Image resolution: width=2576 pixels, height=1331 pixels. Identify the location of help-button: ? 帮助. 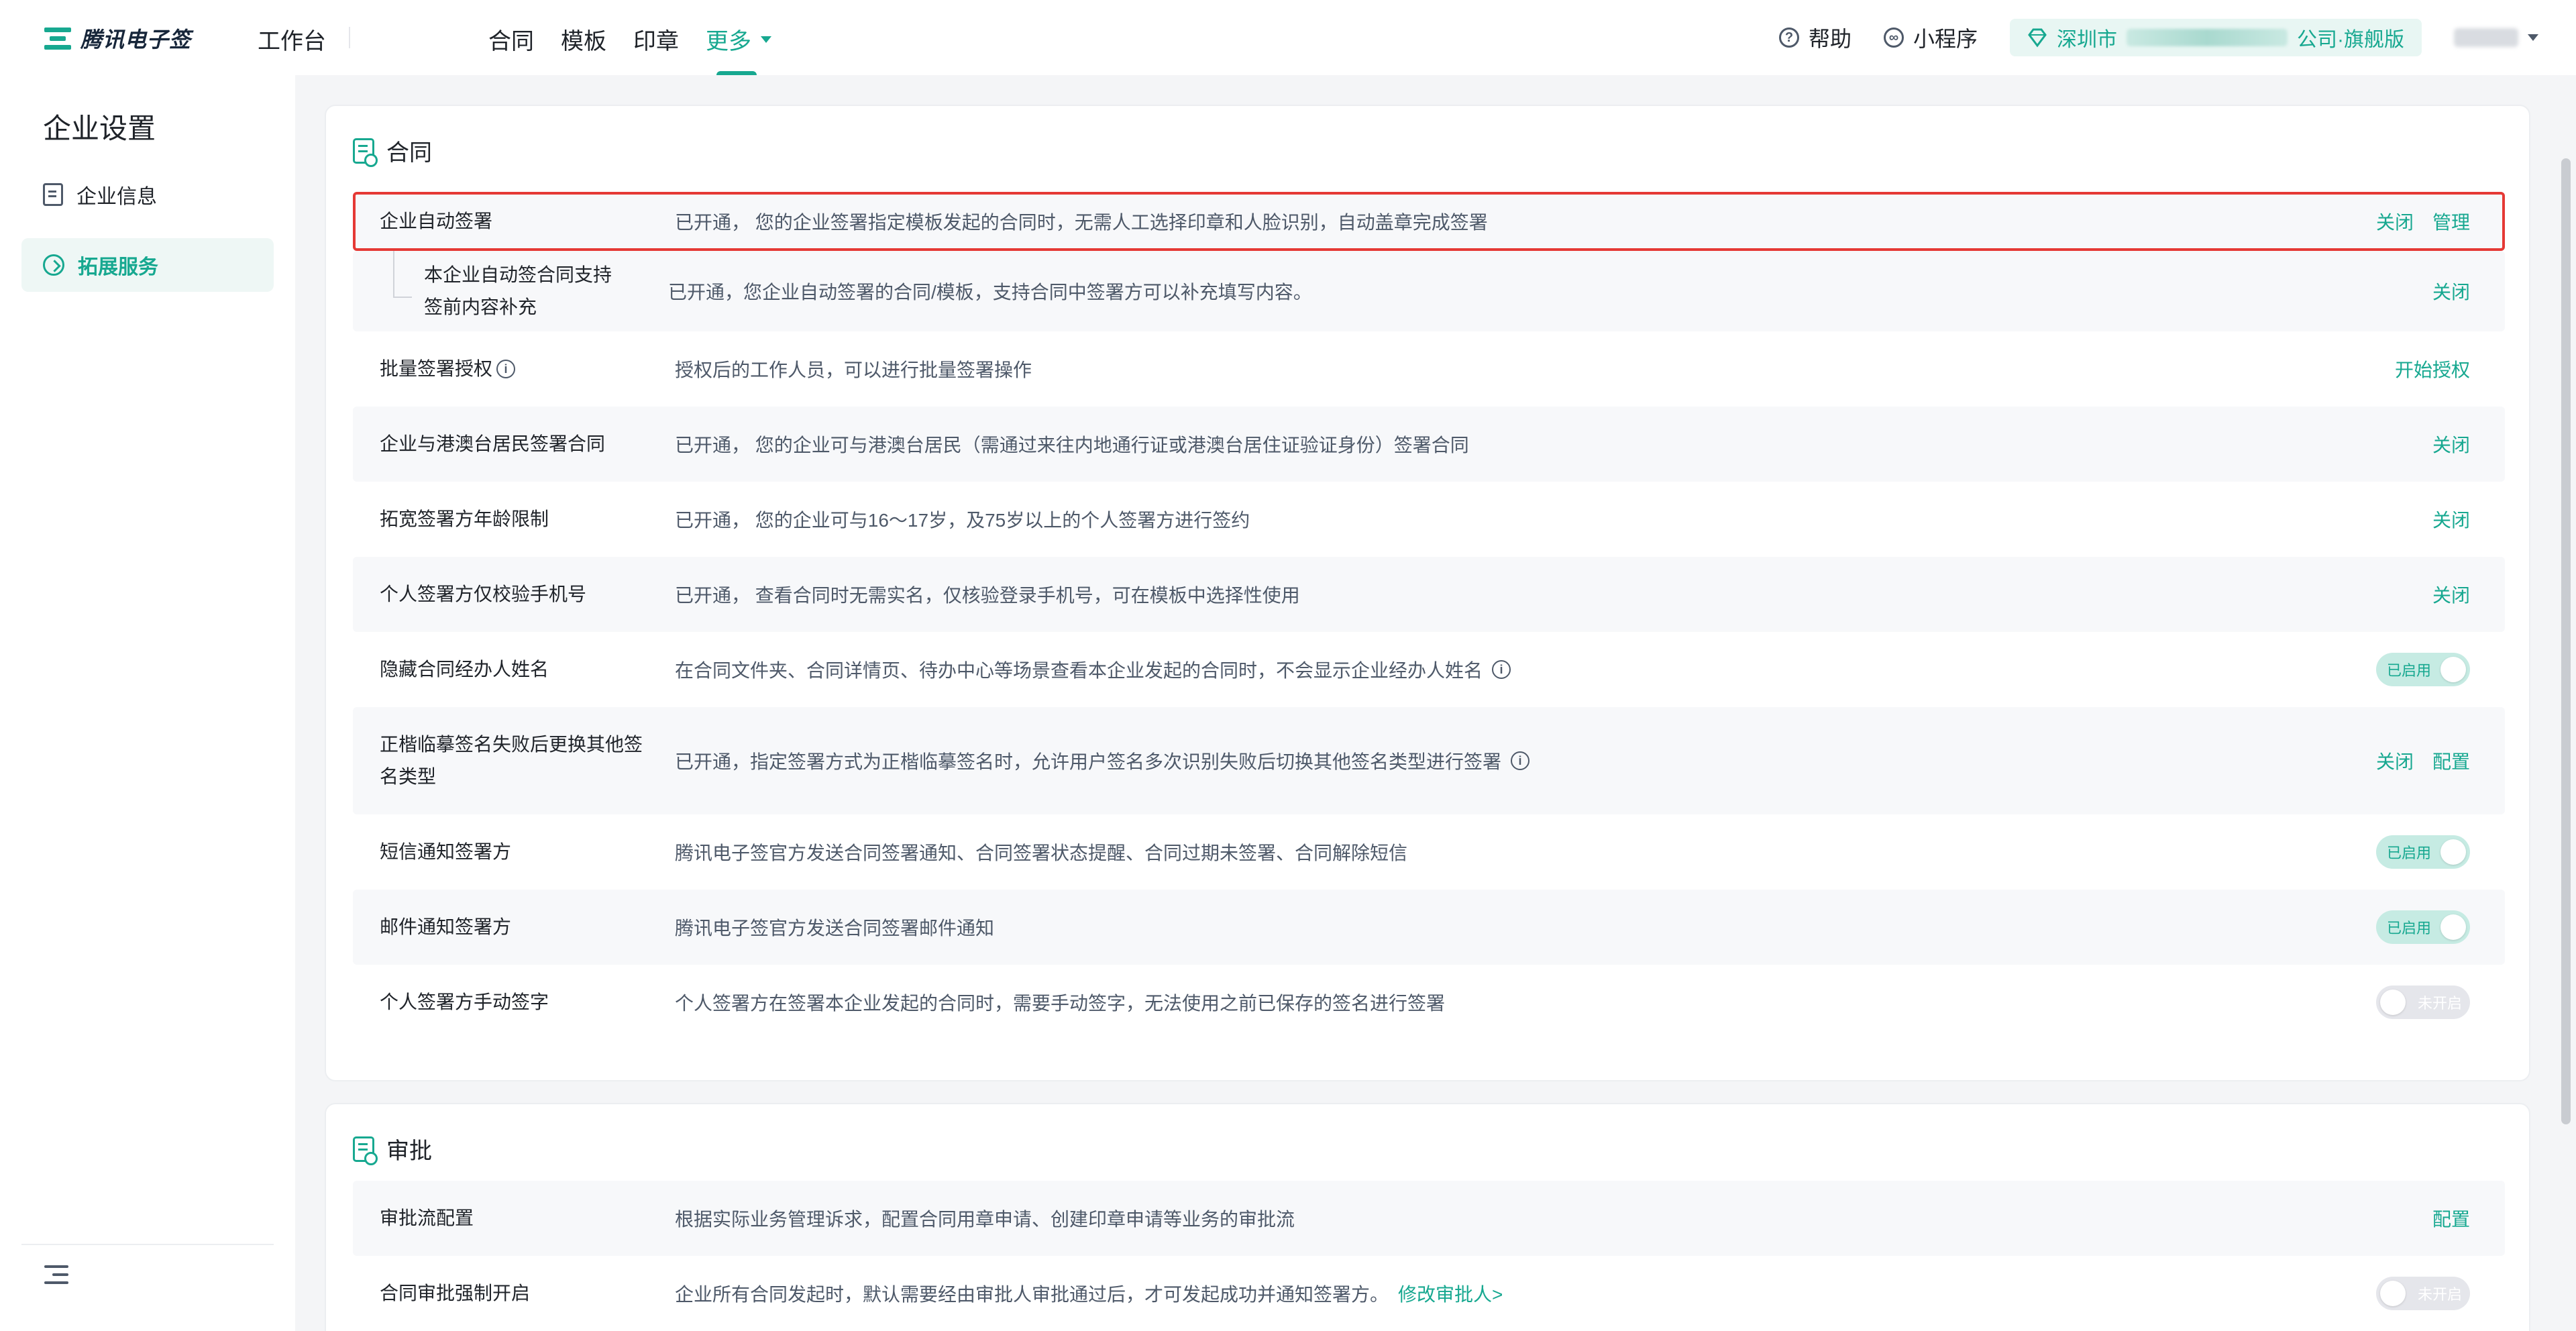
(1814, 37).